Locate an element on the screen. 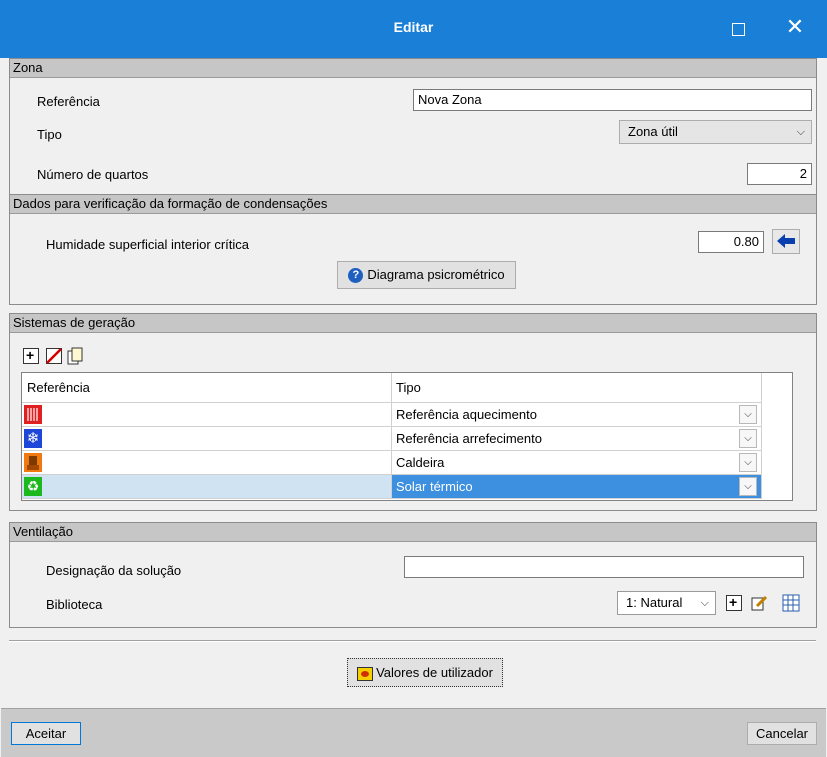 The width and height of the screenshot is (827, 757). tipo-select: Zona útil ⌵ is located at coordinates (715, 132).